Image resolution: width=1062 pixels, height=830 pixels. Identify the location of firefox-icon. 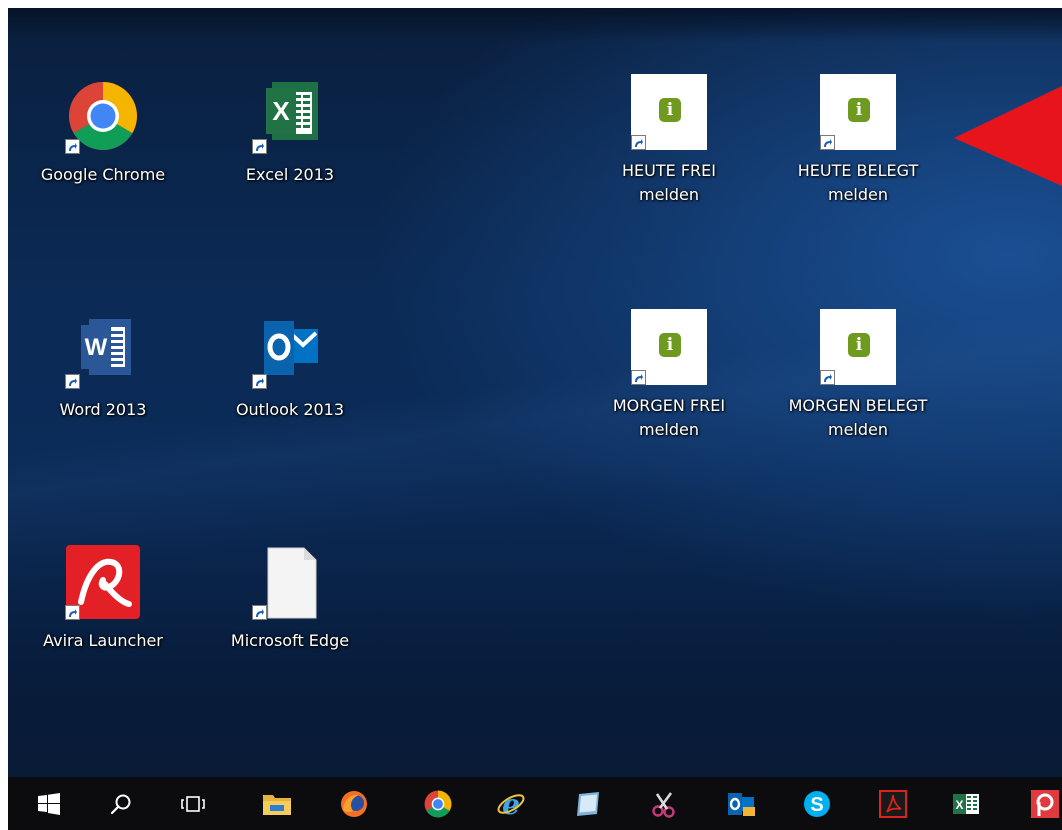
(354, 804).